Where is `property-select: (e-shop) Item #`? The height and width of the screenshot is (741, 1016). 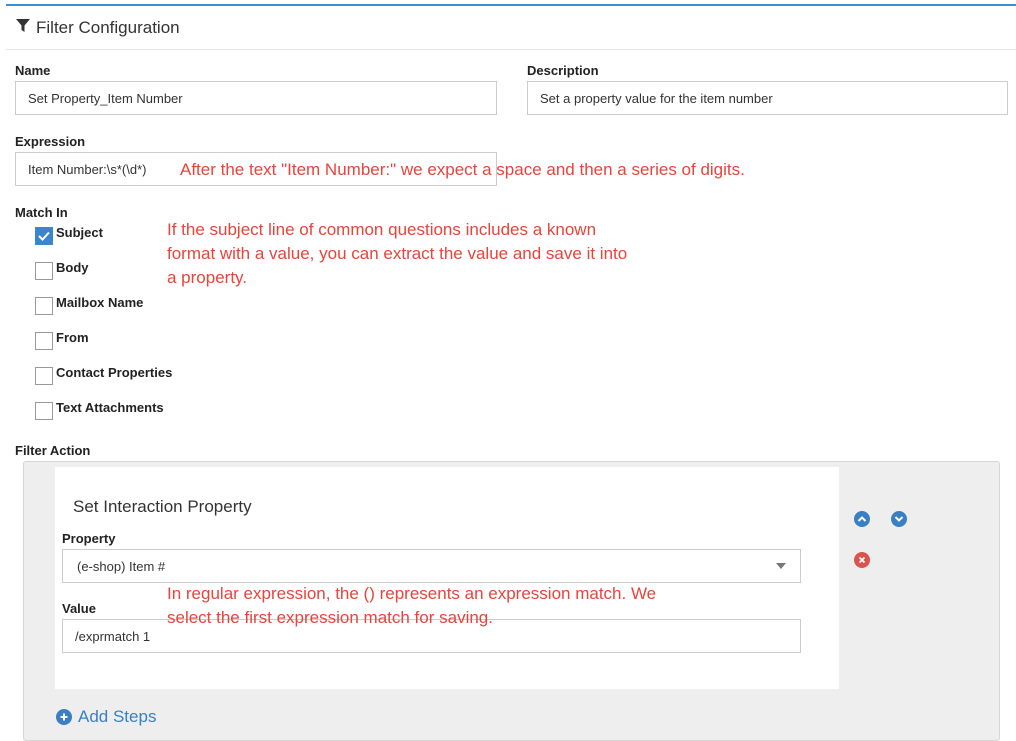 property-select: (e-shop) Item # is located at coordinates (431, 566).